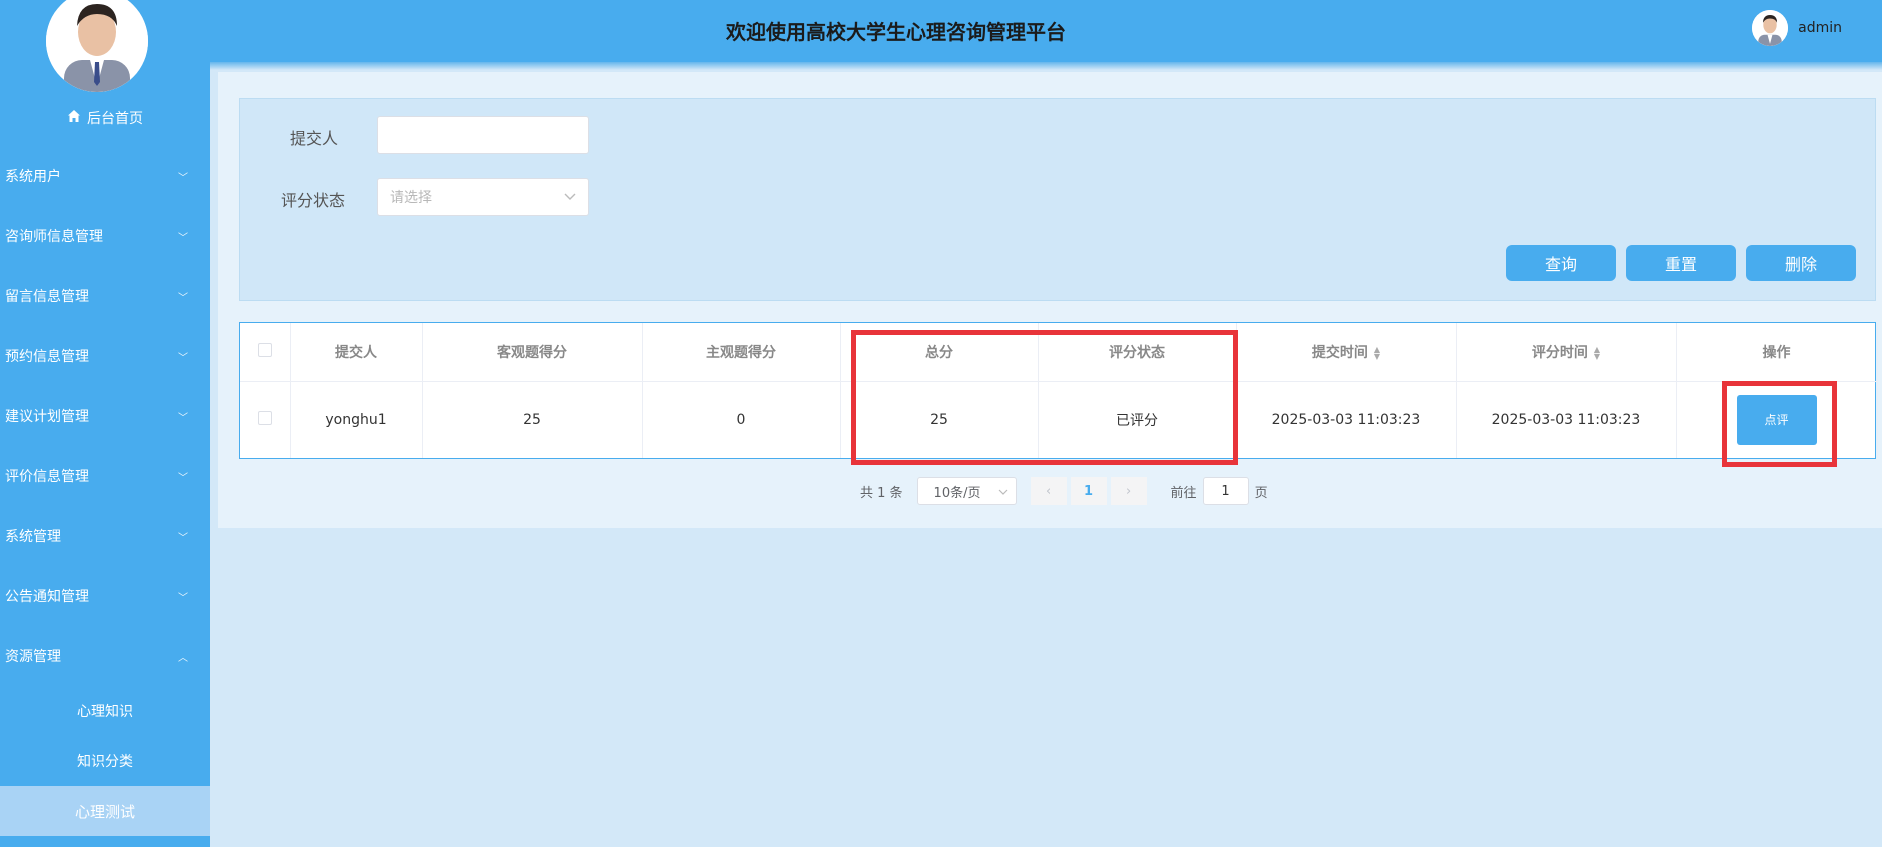 Image resolution: width=1882 pixels, height=847 pixels. I want to click on review-button: 点评, so click(1776, 419).